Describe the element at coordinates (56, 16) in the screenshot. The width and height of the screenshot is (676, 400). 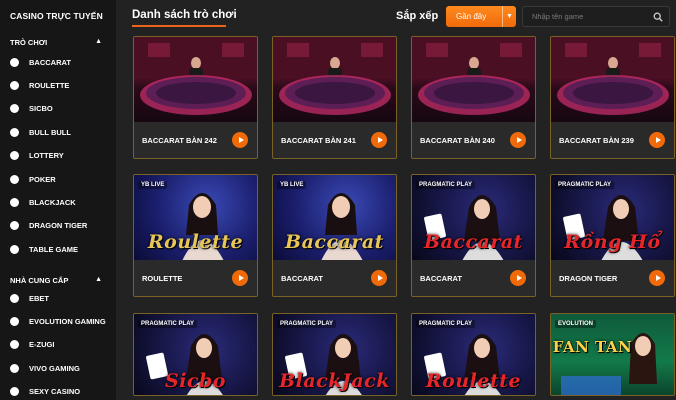
I see `sidebar-title: CASINO TRỰC TUYẾN` at that location.